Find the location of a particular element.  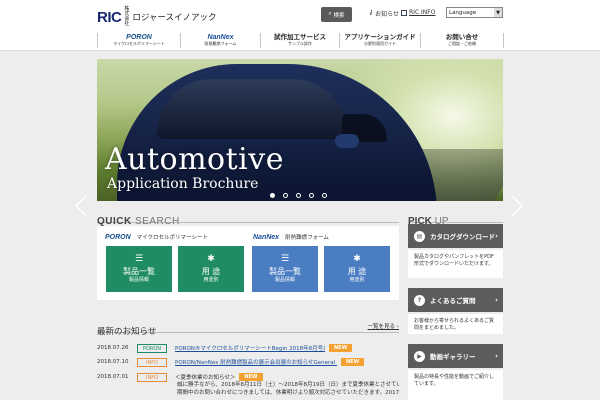

ric-info-label: RIC INFO is located at coordinates (422, 12).